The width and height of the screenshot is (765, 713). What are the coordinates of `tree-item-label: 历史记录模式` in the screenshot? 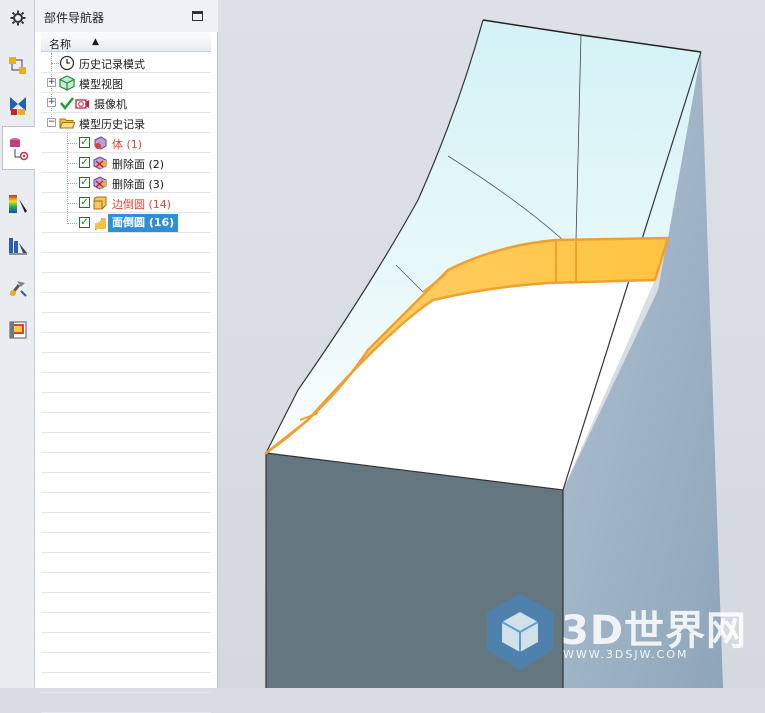 It's located at (112, 64).